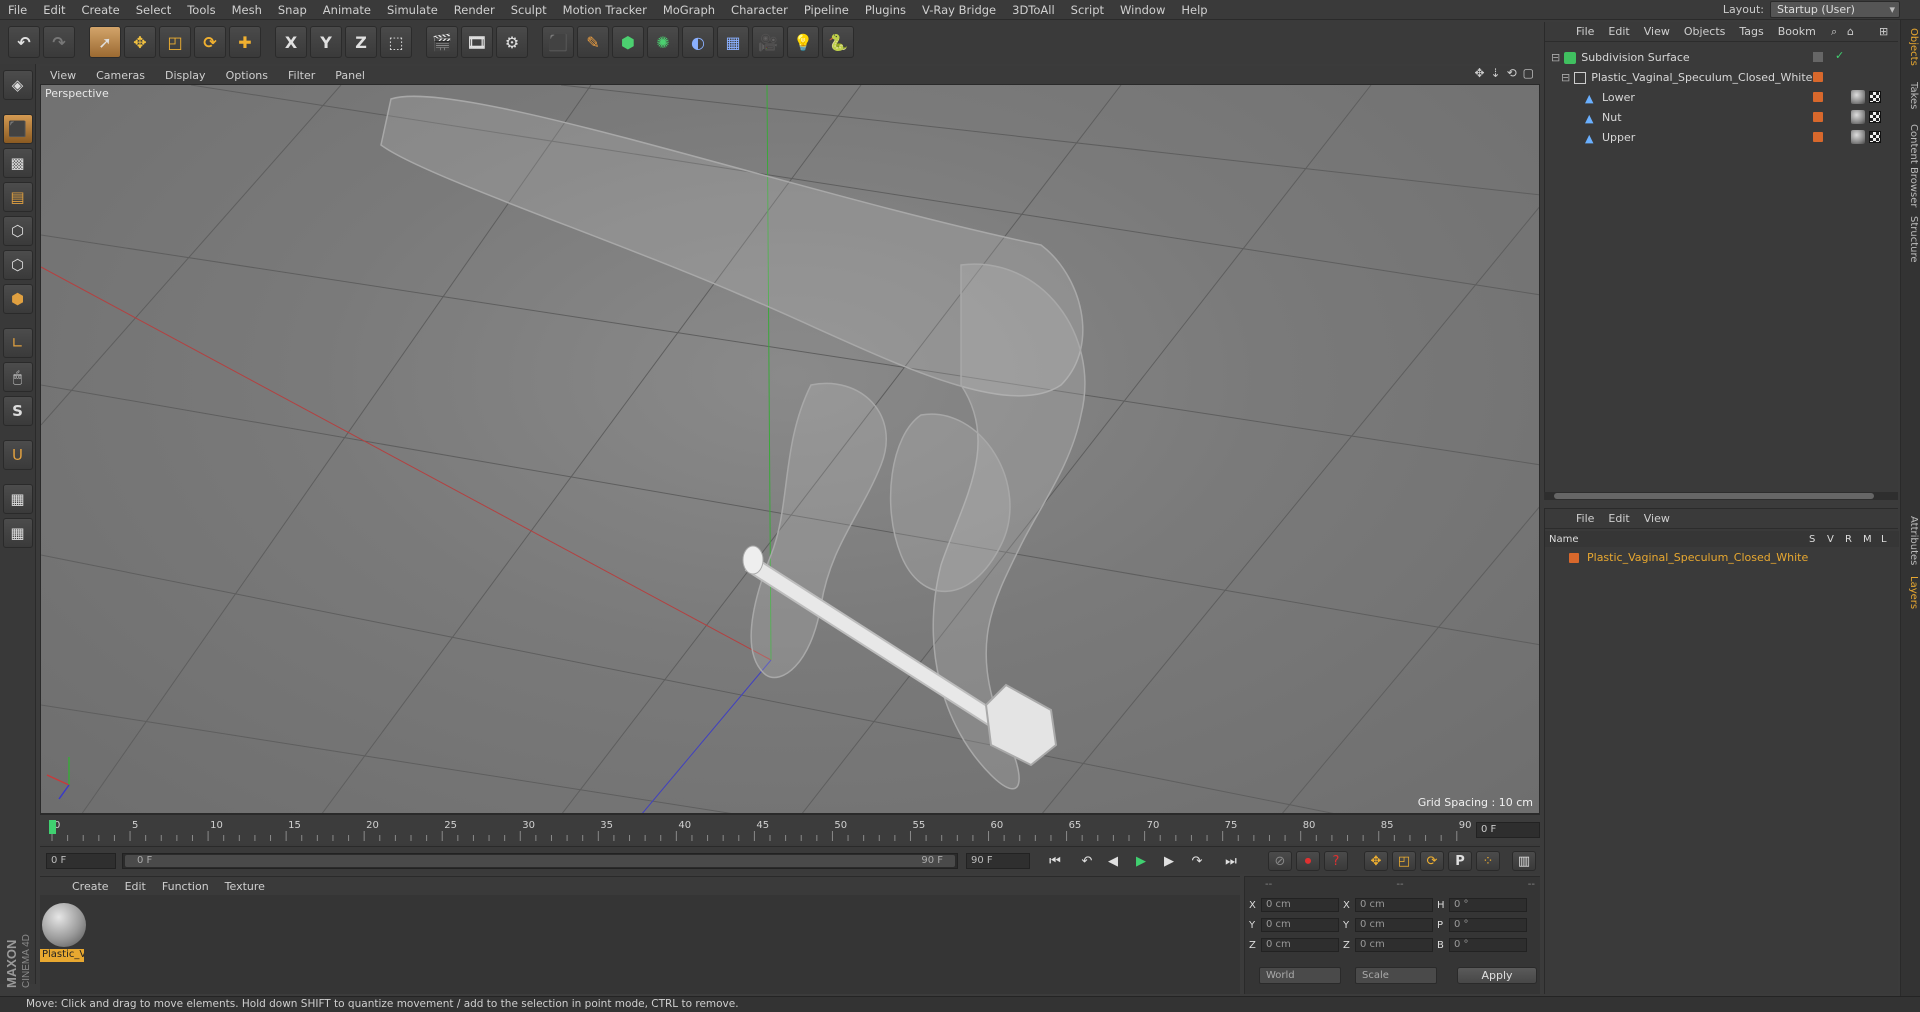 This screenshot has height=1012, width=1920. What do you see at coordinates (17, 231) in the screenshot?
I see `point-mode-icon: ⬡` at bounding box center [17, 231].